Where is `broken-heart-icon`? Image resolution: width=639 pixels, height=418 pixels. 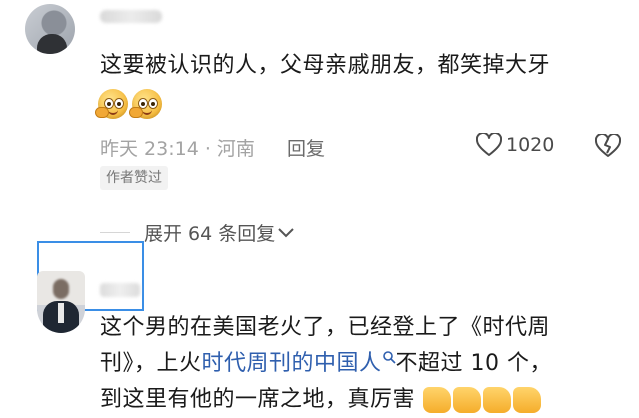
broken-heart-icon is located at coordinates (608, 144).